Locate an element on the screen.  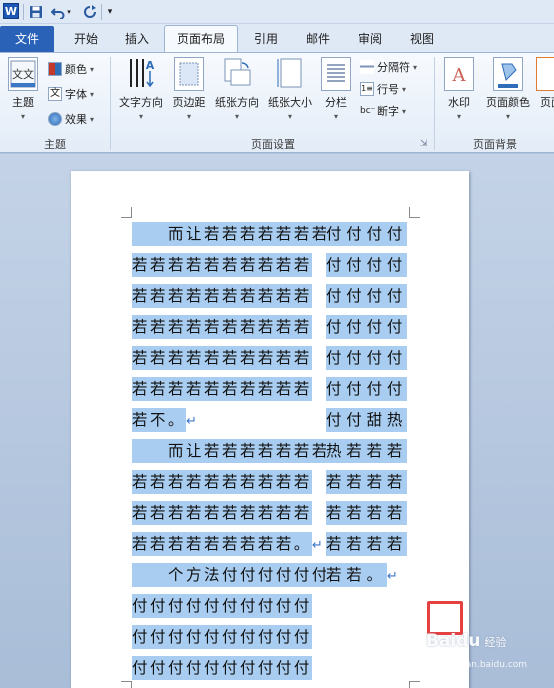
text-line: 个方法付付付付付付 is located at coordinates (231, 573).